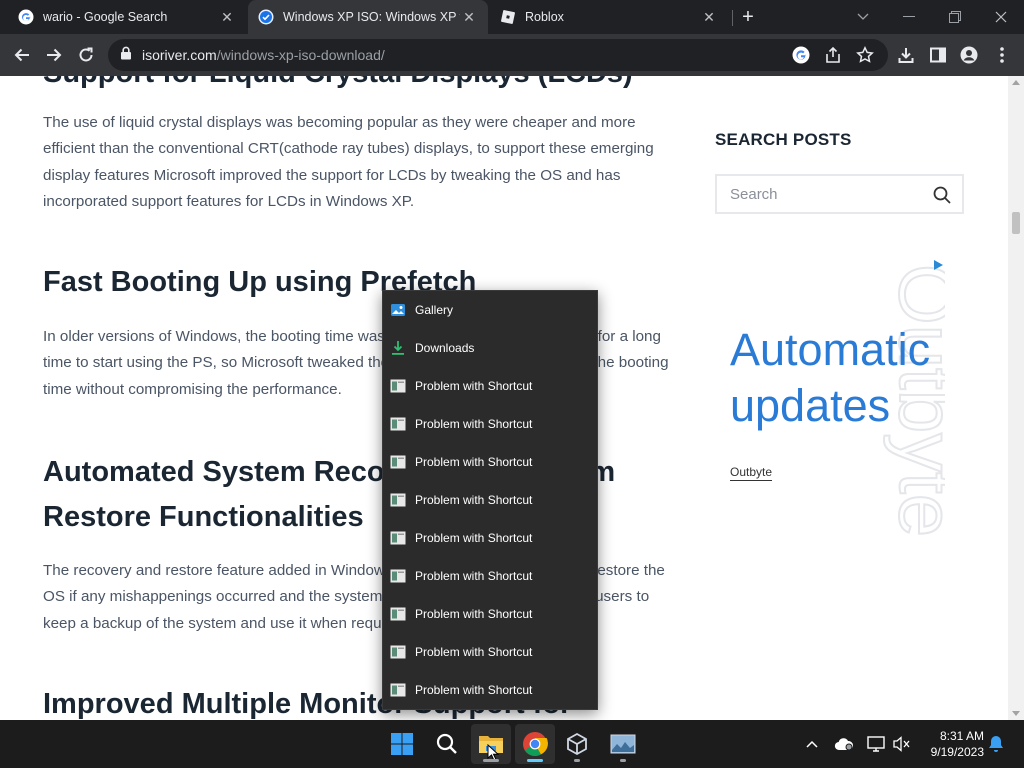  I want to click on restore-button, so click(955, 17).